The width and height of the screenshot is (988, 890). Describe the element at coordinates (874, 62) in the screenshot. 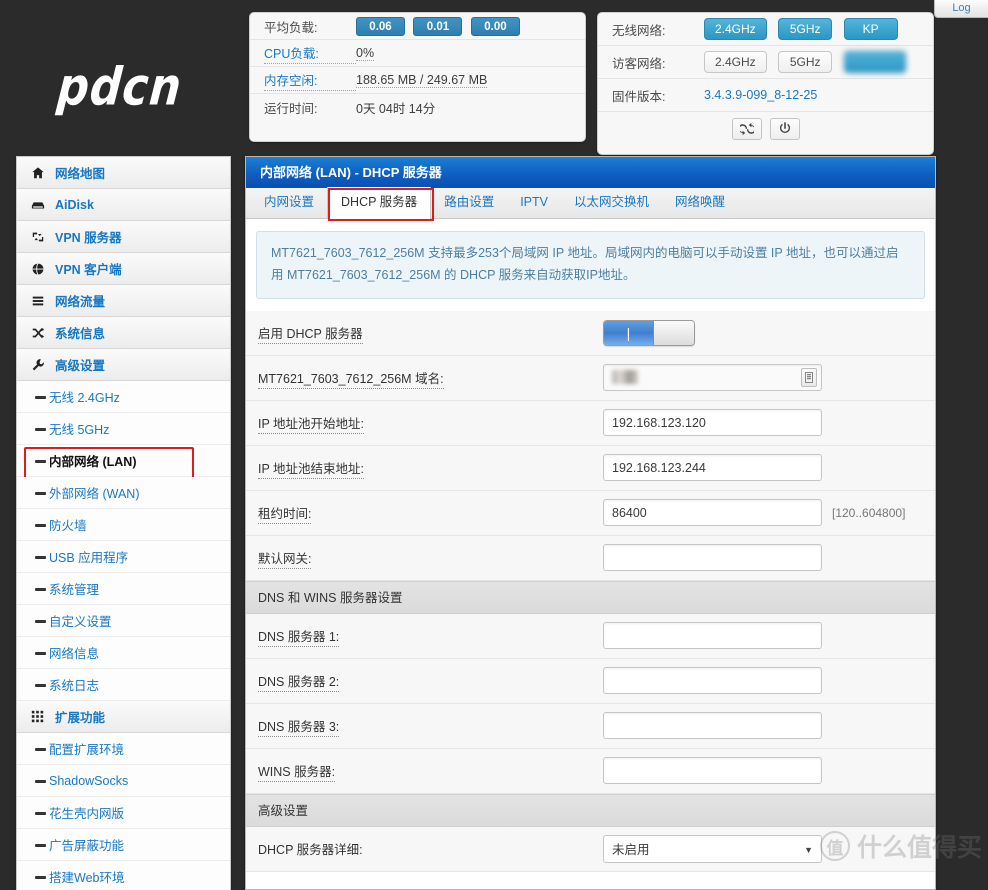

I see `guest-pill-redacted: XXXXX` at that location.